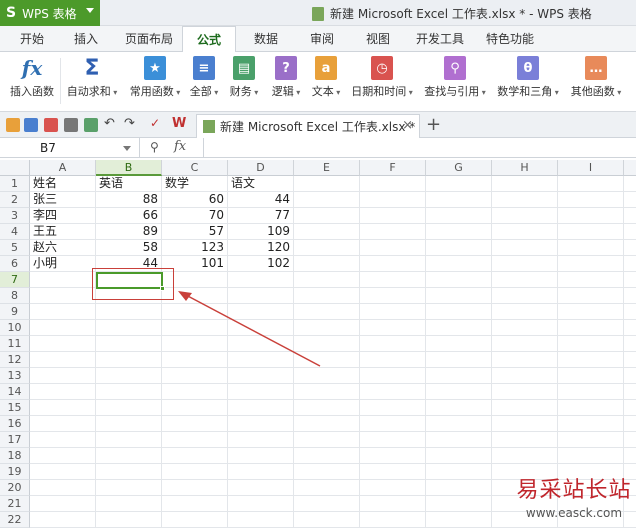 Image resolution: width=636 pixels, height=530 pixels. Describe the element at coordinates (179, 123) in the screenshot. I see `wps-w-icon: W` at that location.